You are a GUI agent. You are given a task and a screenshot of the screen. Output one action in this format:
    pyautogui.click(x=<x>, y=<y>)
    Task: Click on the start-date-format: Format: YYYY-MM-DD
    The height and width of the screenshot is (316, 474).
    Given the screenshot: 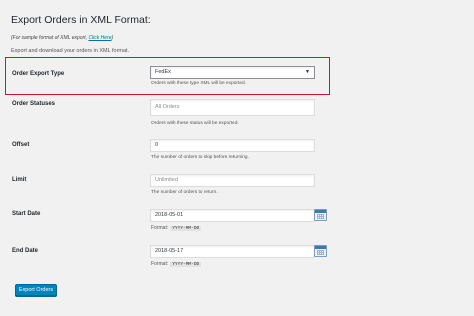 What is the action you would take?
    pyautogui.click(x=176, y=228)
    